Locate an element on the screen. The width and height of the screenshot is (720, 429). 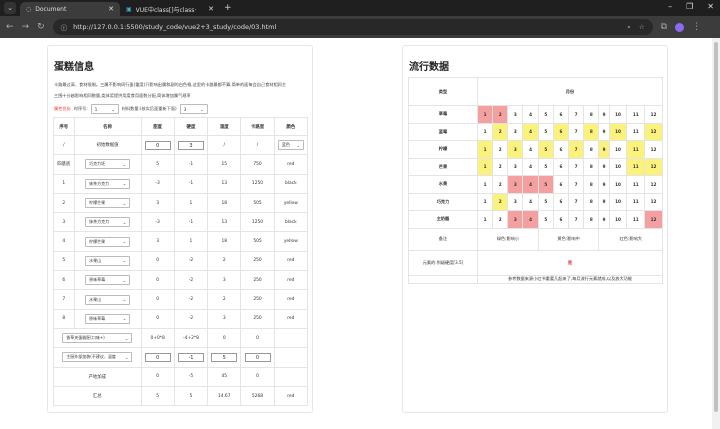
cell-value: 3 is located at coordinates (224, 280).